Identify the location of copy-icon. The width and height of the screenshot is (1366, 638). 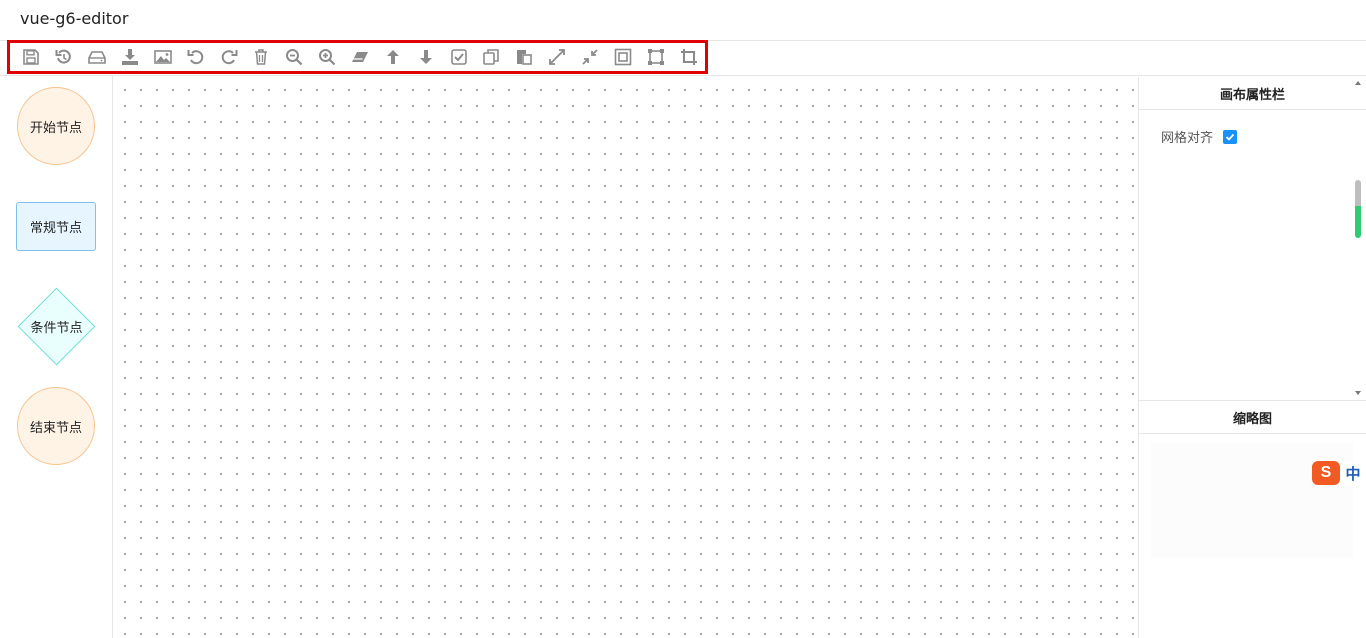
(491, 57).